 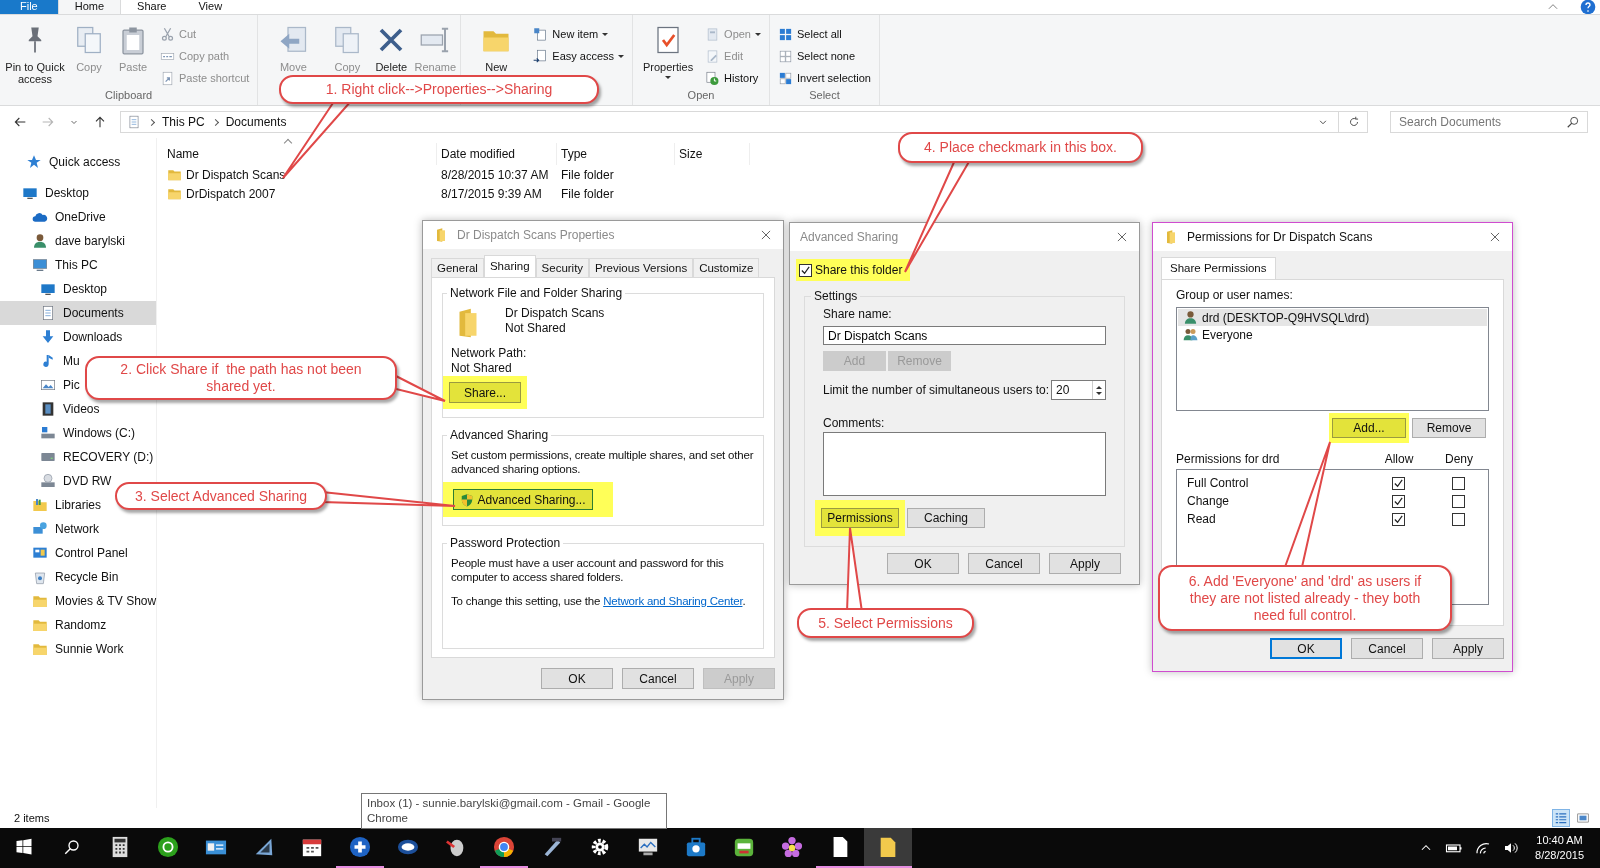 What do you see at coordinates (256, 122) in the screenshot?
I see `breadcrumb: Documents` at bounding box center [256, 122].